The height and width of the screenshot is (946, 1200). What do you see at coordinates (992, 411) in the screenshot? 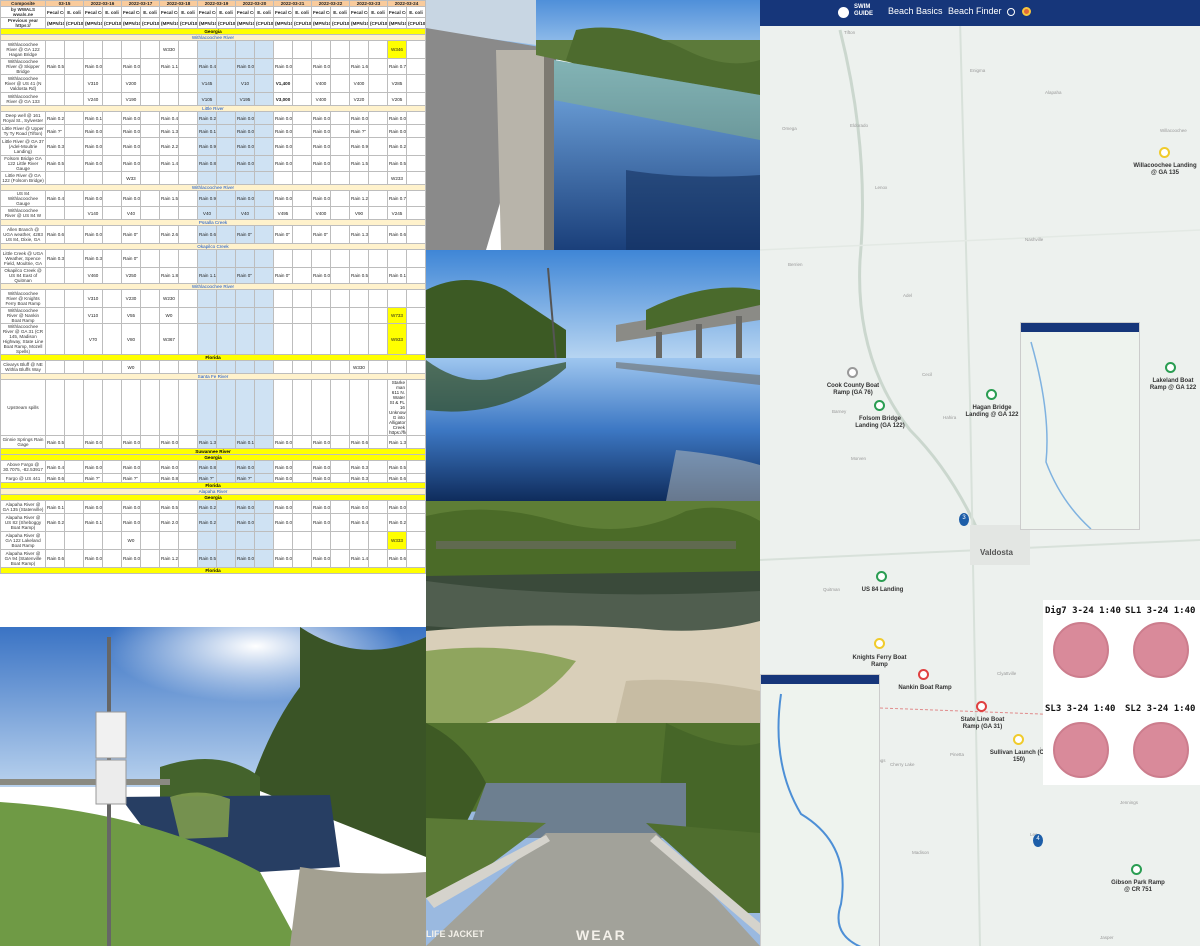
I see `marker-label: Hagan Bridge Landing @ GA 122` at bounding box center [992, 411].